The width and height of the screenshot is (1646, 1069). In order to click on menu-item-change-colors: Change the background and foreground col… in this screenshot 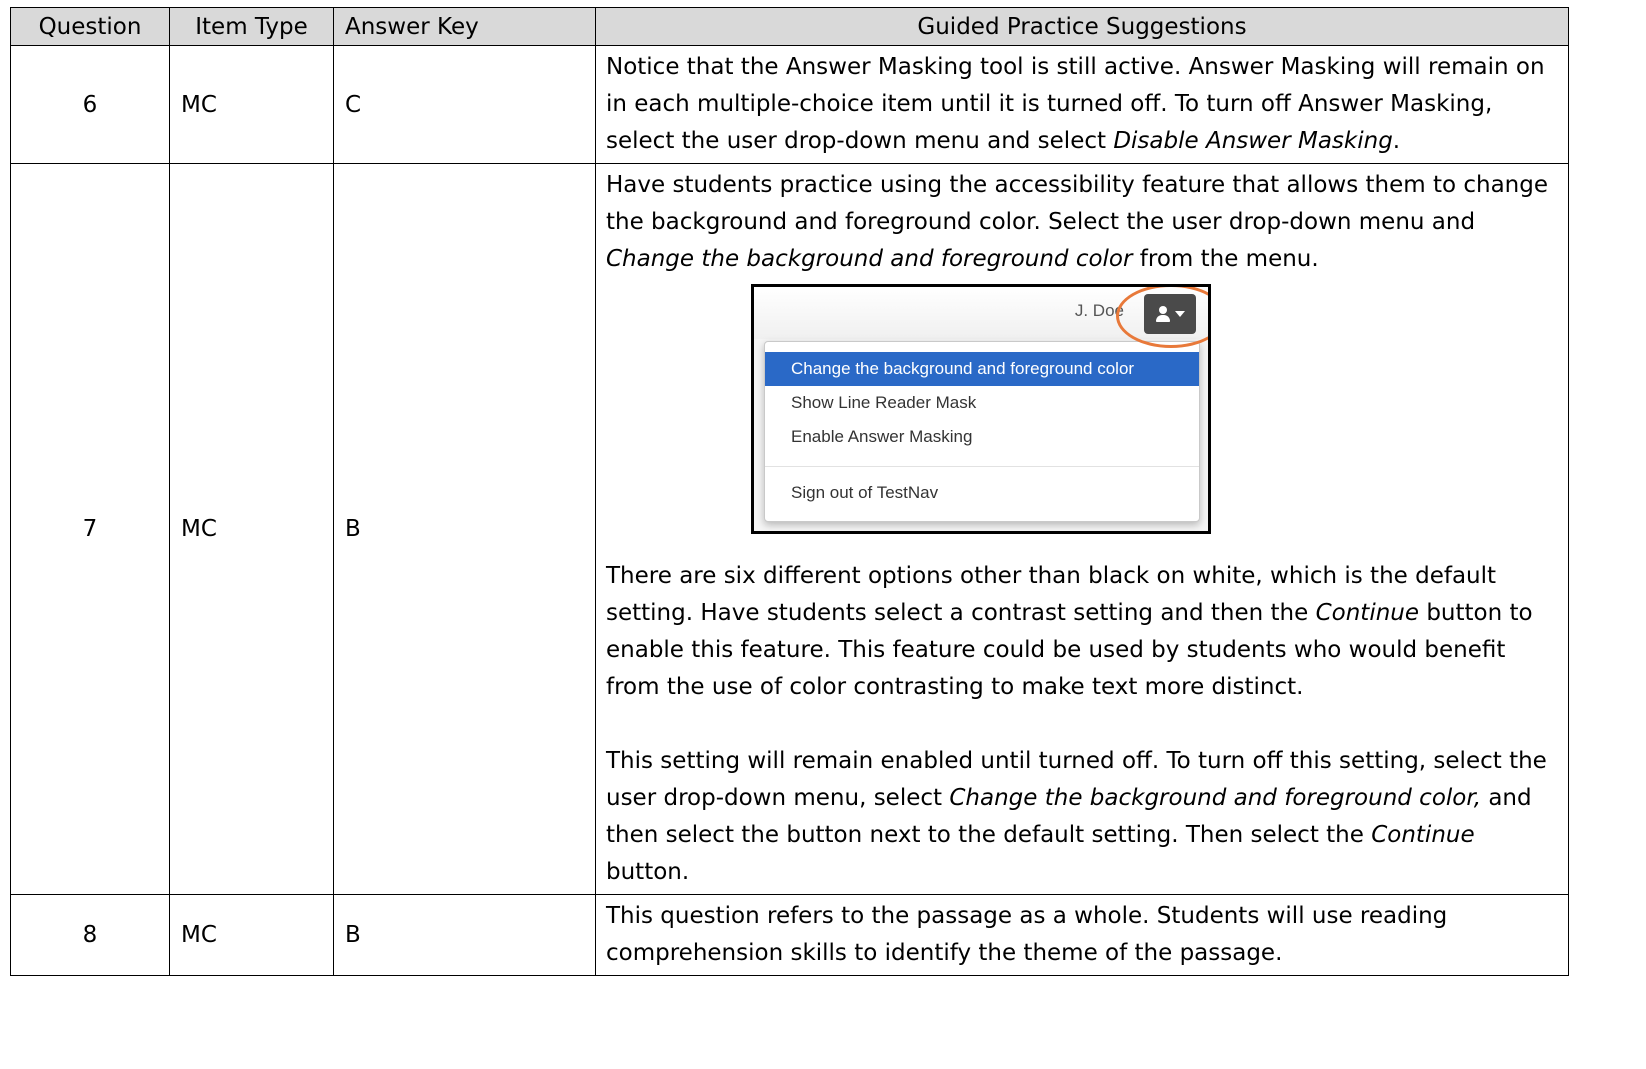, I will do `click(982, 369)`.